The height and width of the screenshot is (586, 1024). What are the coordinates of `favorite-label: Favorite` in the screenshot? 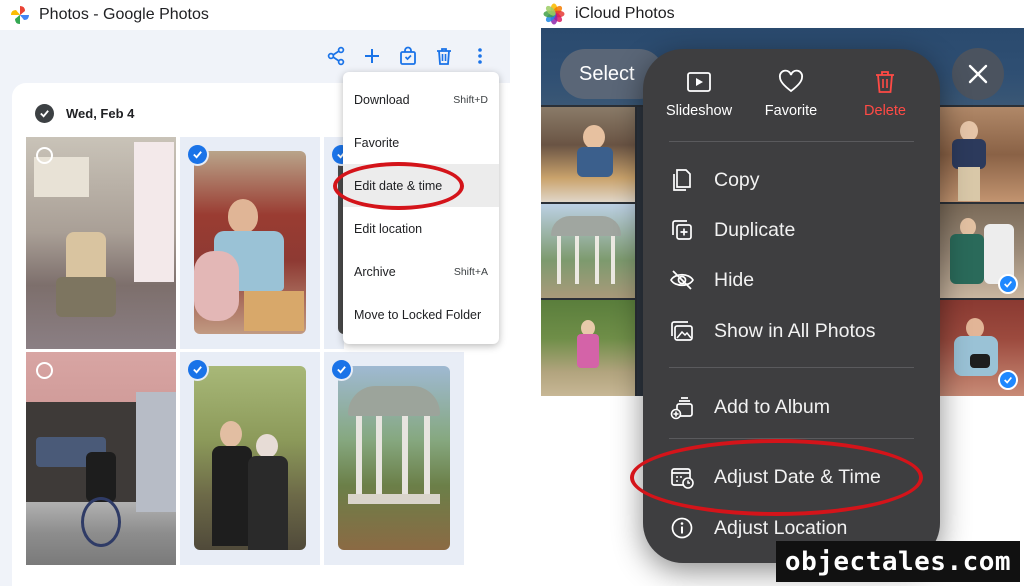 It's located at (791, 111).